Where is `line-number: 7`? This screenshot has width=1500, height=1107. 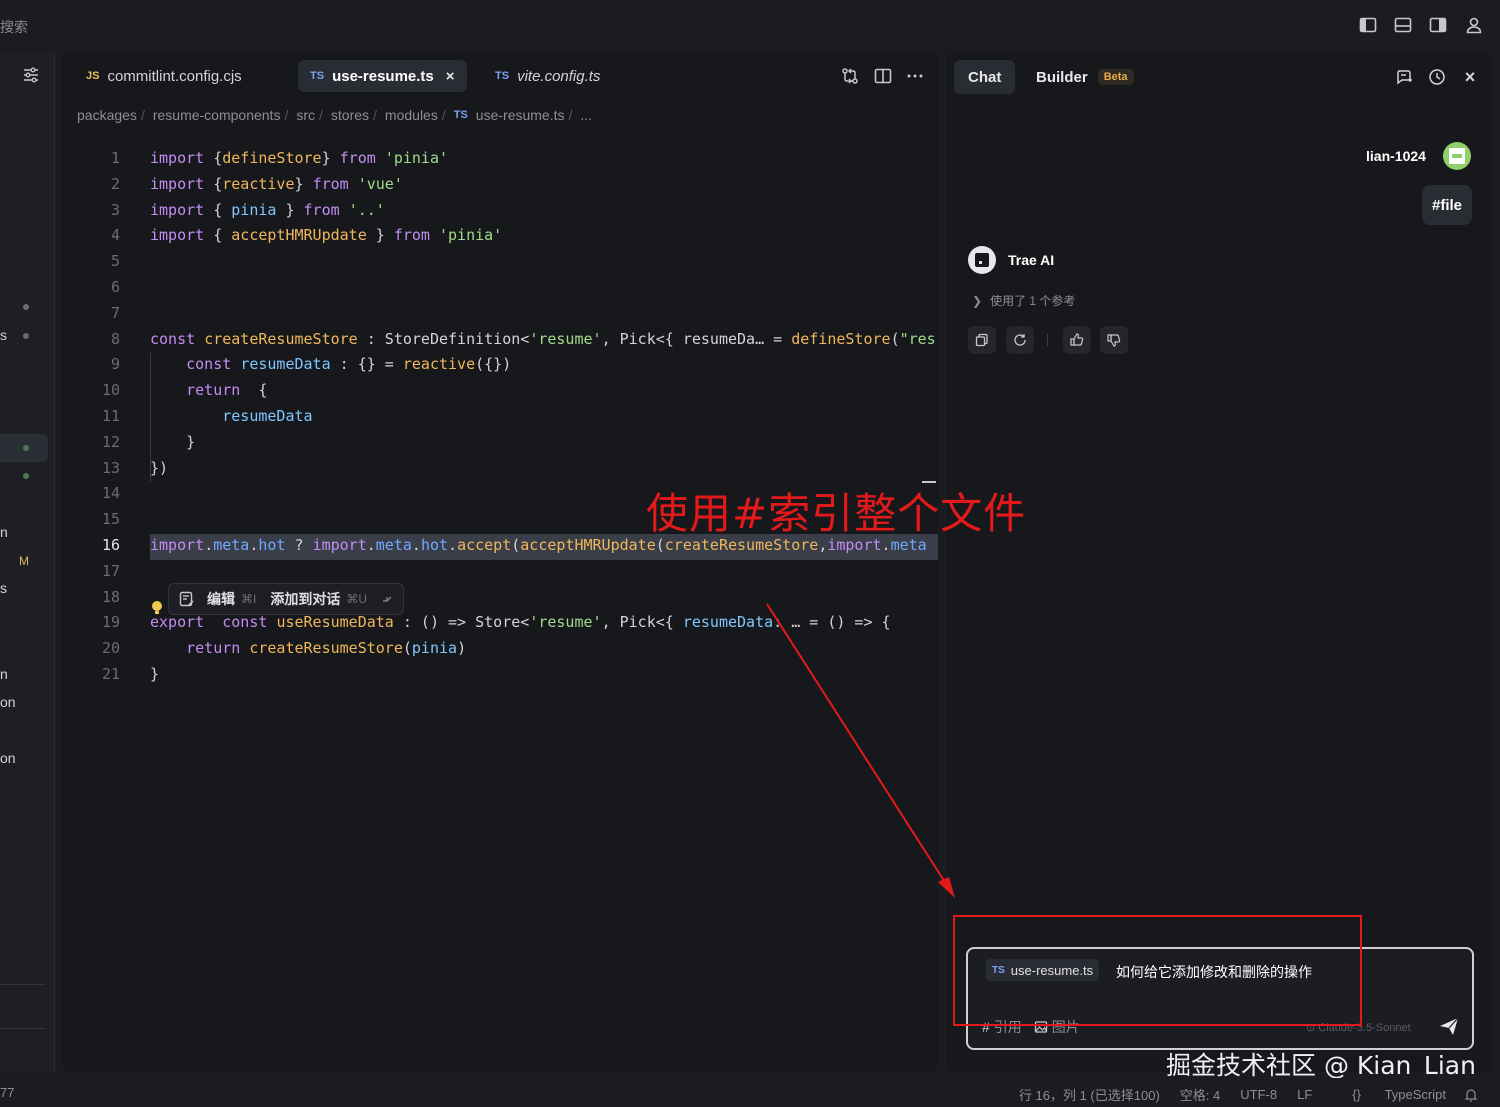
line-number: 7 is located at coordinates (115, 312).